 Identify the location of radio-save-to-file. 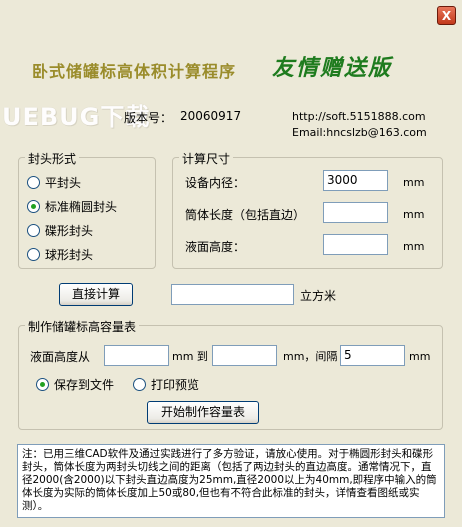
(42, 384).